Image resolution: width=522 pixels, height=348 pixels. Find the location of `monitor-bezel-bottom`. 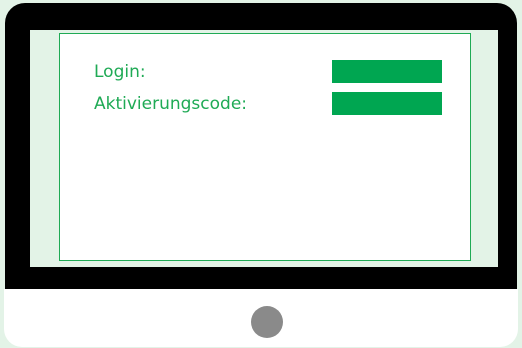

monitor-bezel-bottom is located at coordinates (261, 279).